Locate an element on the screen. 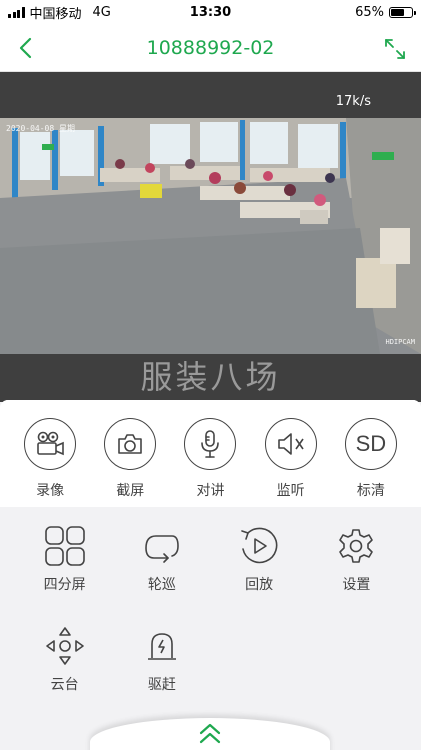  record-label: 录像 is located at coordinates (50, 491).